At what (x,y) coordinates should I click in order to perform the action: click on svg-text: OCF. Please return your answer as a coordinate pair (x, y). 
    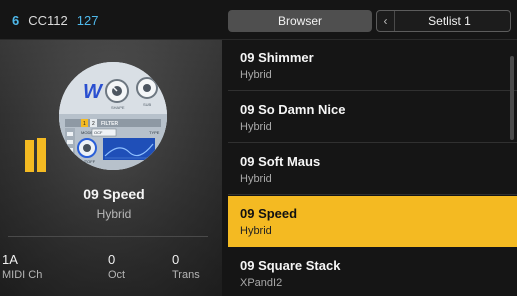
    Looking at the image, I should click on (98, 132).